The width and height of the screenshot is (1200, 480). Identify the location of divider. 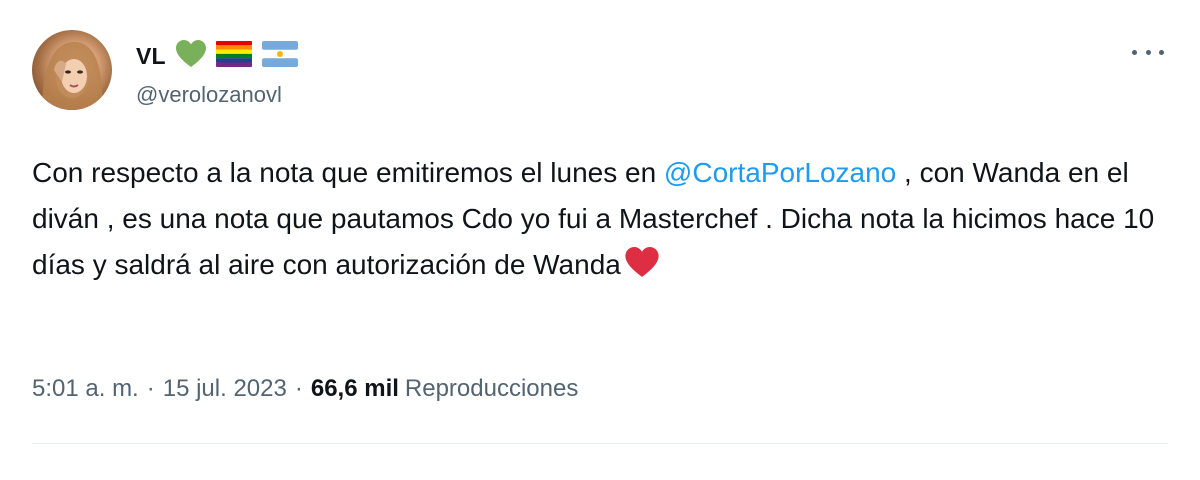
(600, 443).